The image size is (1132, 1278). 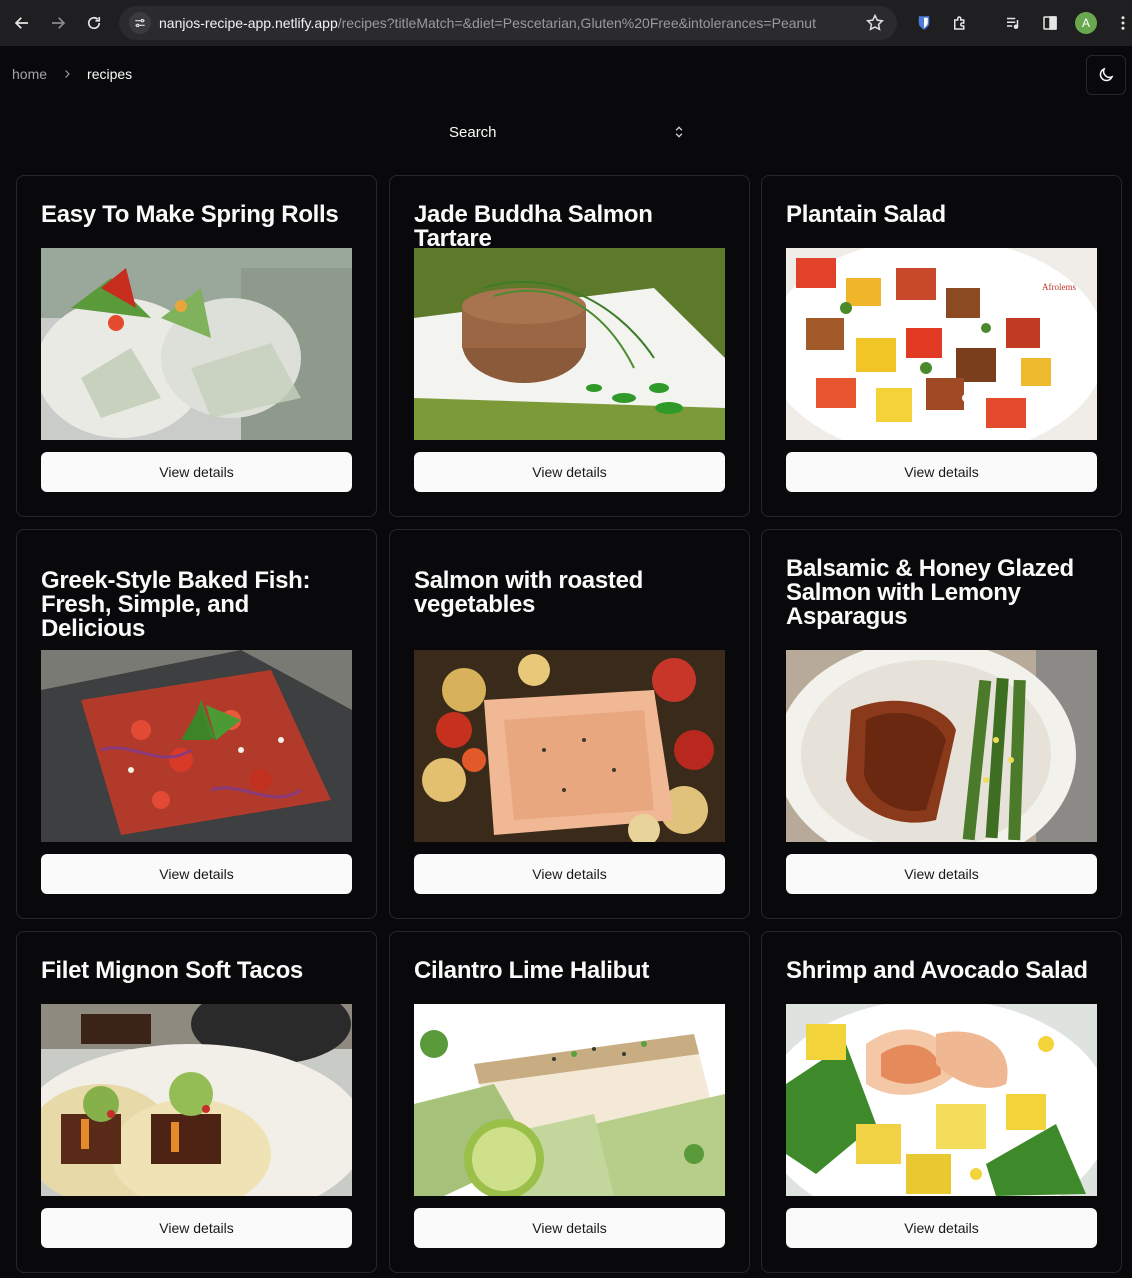 What do you see at coordinates (67, 74) in the screenshot?
I see `chevron-right-icon` at bounding box center [67, 74].